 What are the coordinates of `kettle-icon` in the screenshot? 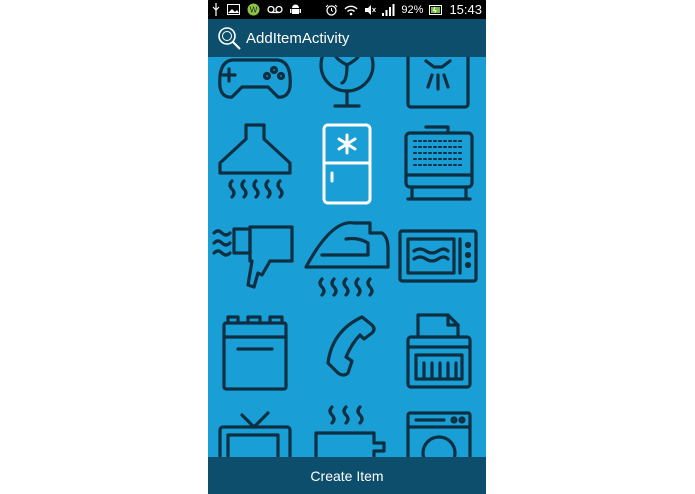 It's located at (350, 431).